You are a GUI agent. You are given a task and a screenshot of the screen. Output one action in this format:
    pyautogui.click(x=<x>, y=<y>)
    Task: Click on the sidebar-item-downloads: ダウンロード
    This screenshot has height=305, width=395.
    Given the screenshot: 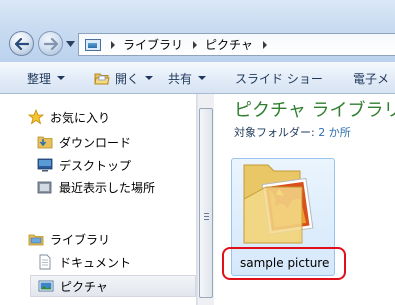 What is the action you would take?
    pyautogui.click(x=84, y=142)
    